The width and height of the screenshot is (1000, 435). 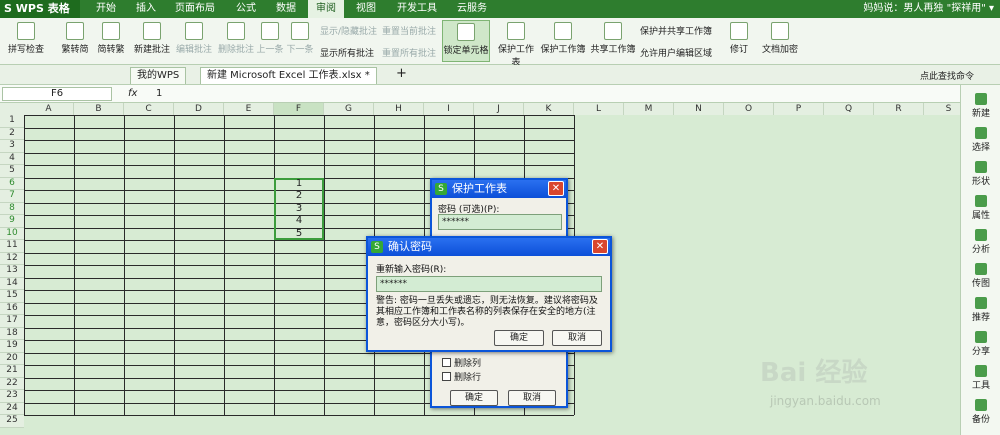 What do you see at coordinates (466, 41) in the screenshot?
I see `lock-cell-button: 锁定单元格` at bounding box center [466, 41].